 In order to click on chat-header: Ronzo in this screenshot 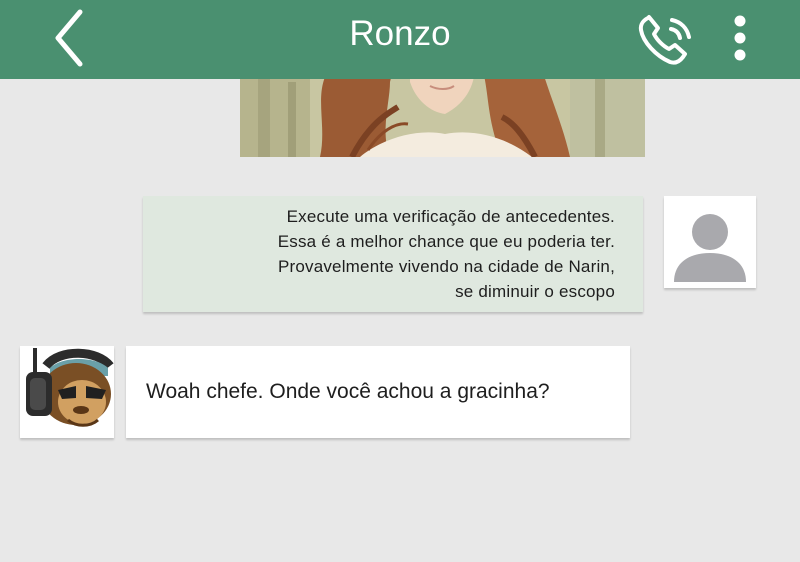, I will do `click(400, 39)`.